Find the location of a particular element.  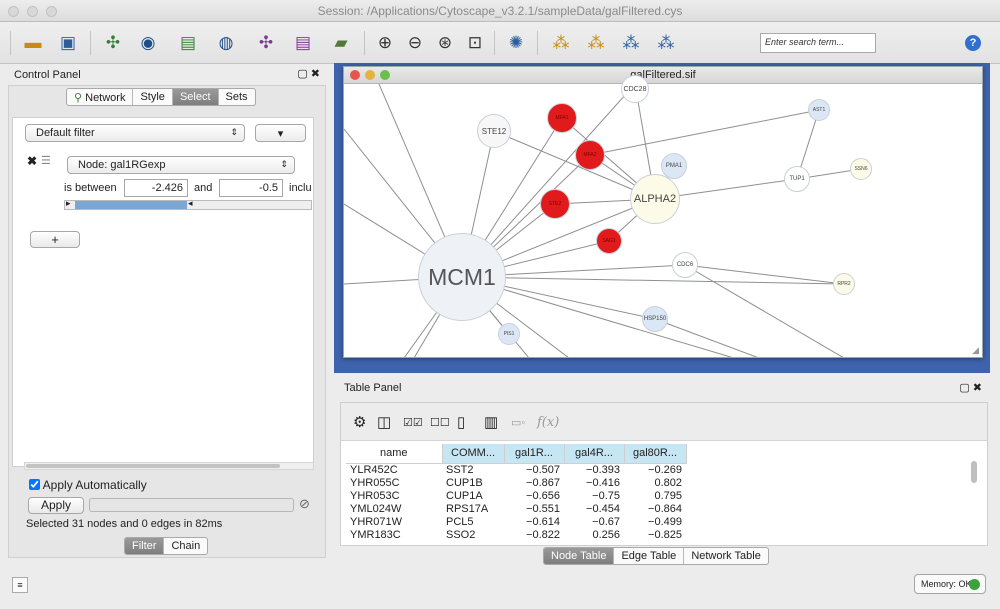

function-builder-icon: f(x) is located at coordinates (548, 422).